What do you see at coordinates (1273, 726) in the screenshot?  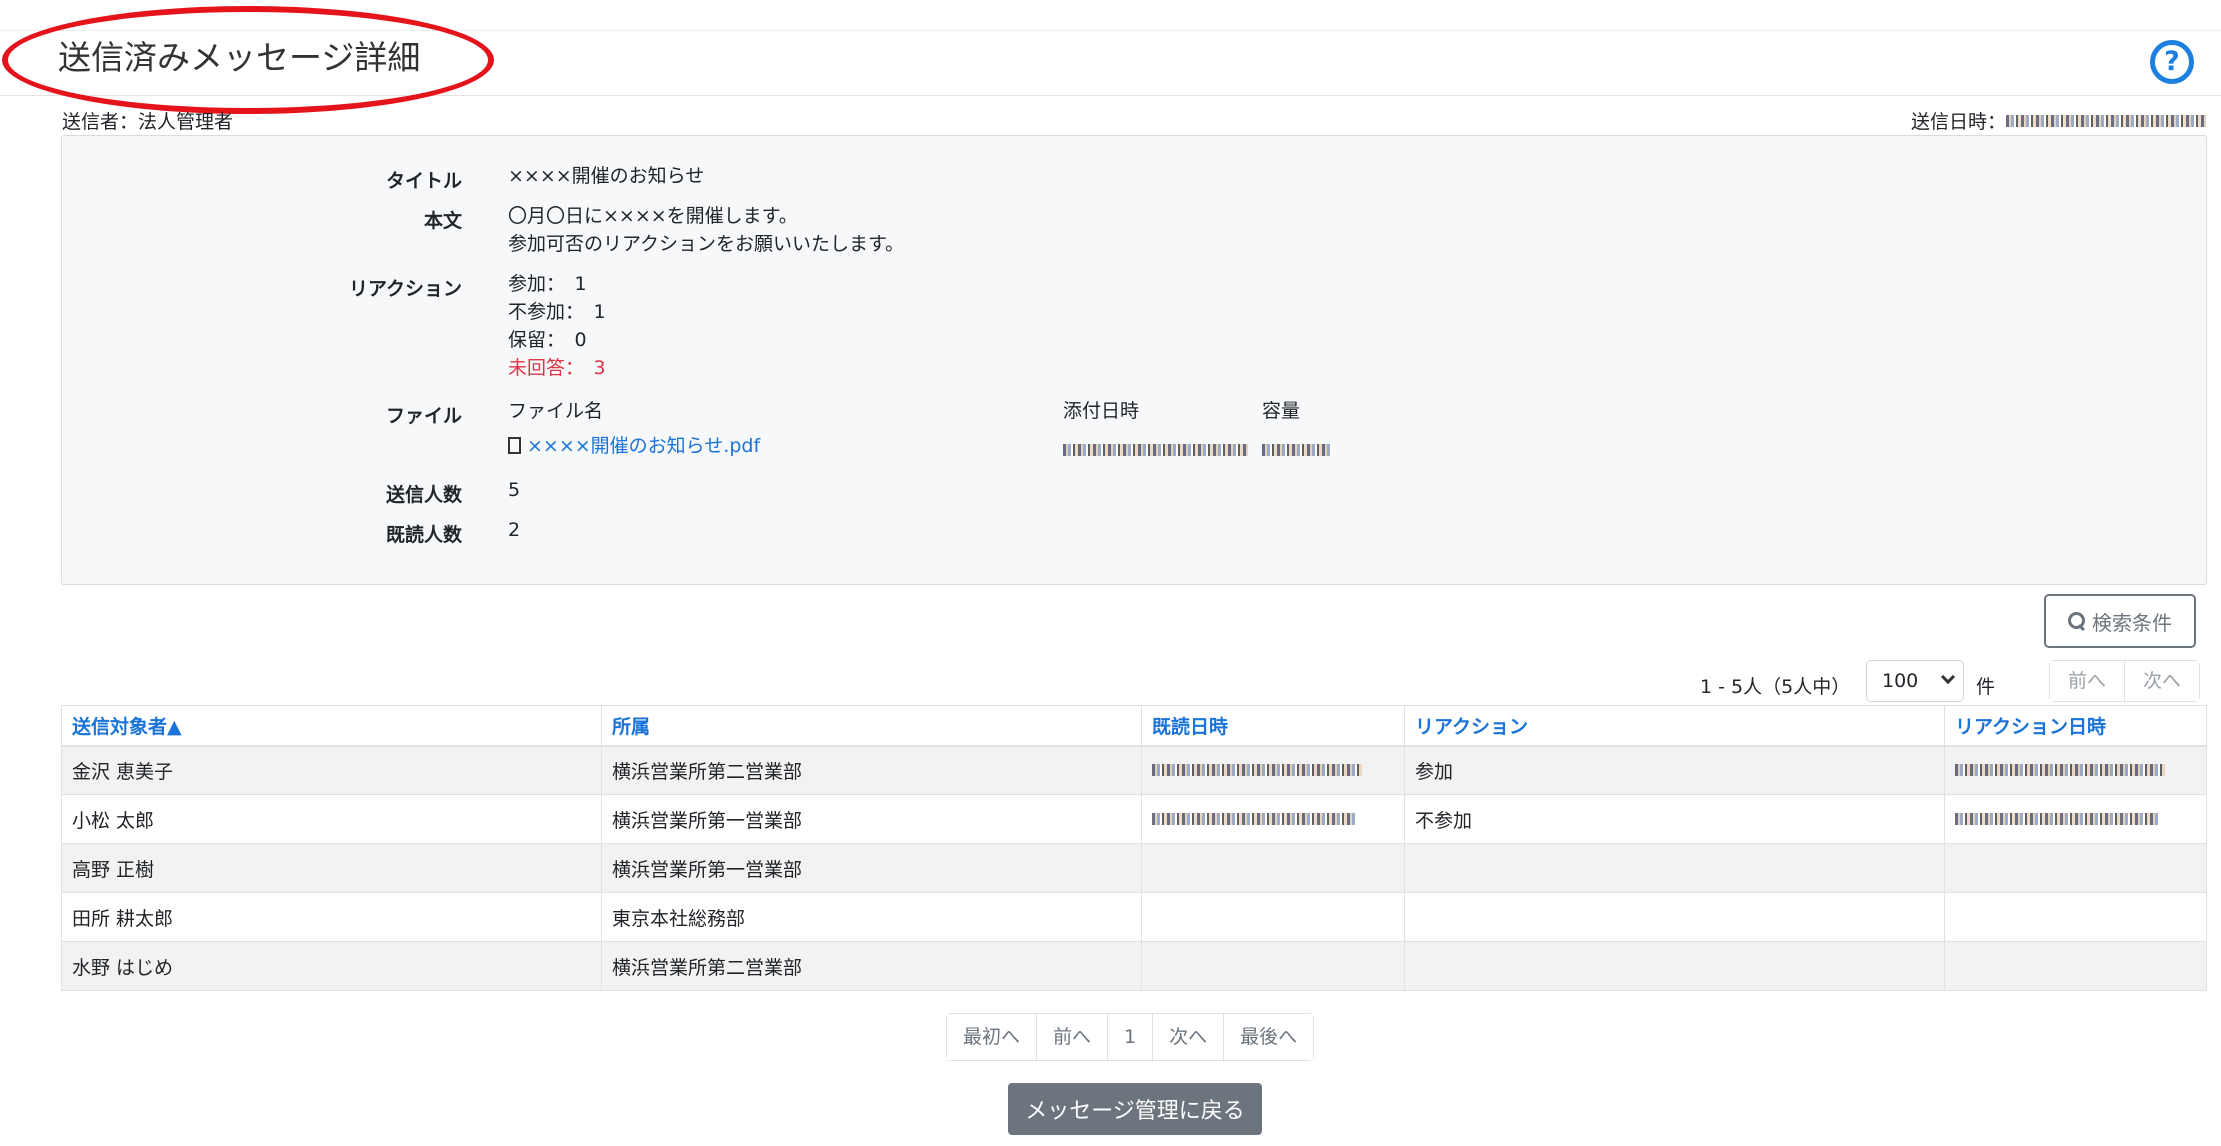 I see `col-read-at: 既読日時` at bounding box center [1273, 726].